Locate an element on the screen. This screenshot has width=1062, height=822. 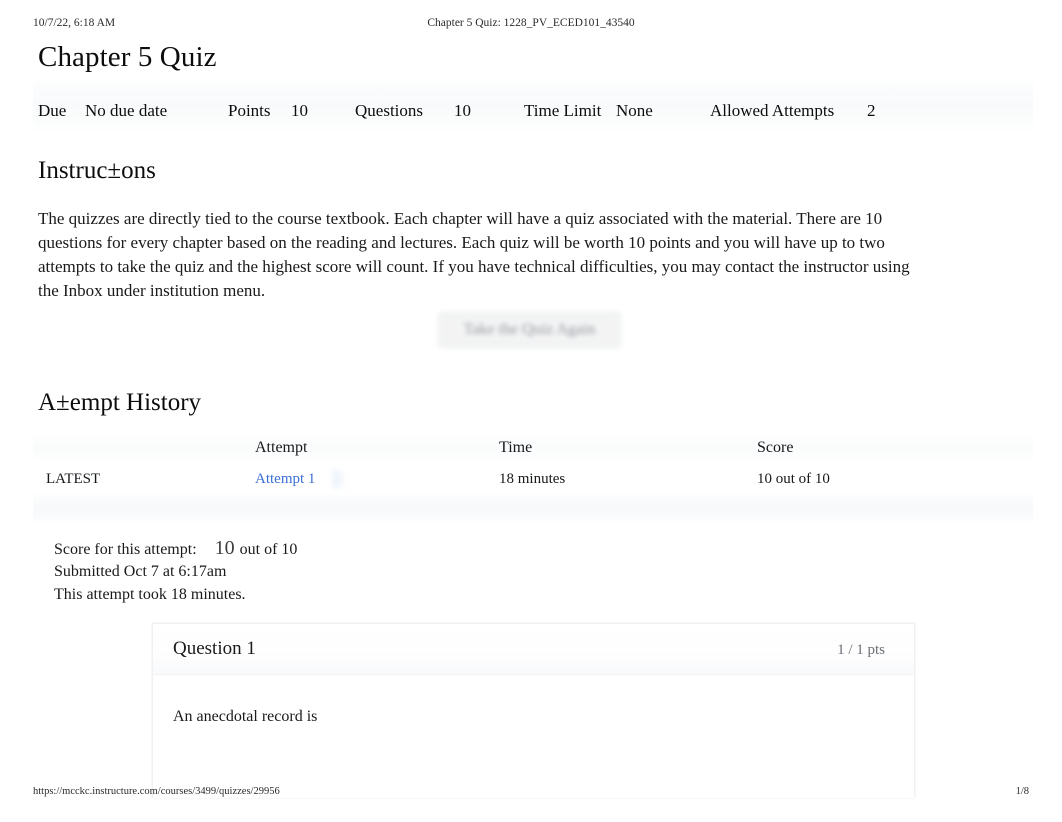
page-title: Chapter 5 Quiz is located at coordinates (127, 57).